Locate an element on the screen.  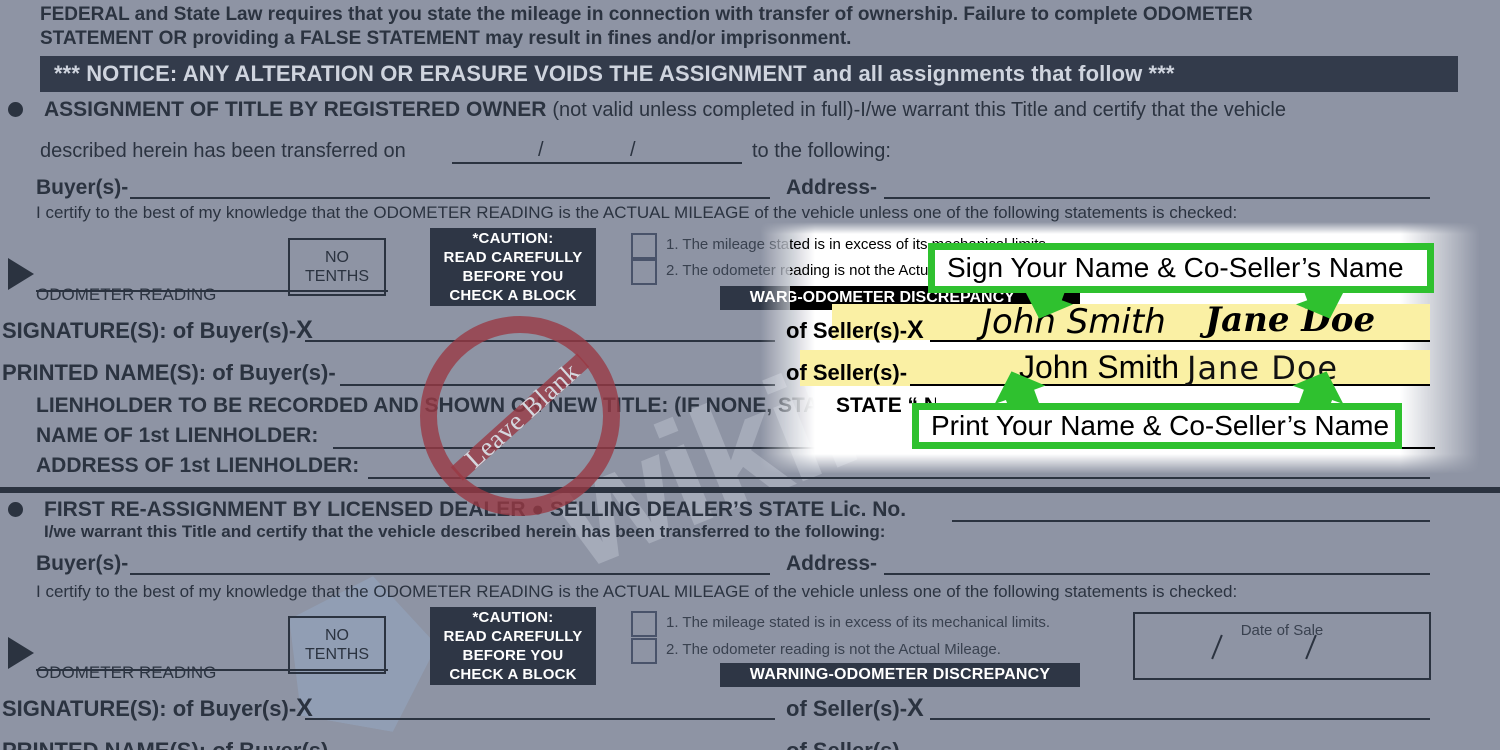
section2-signature-sellers-label: of Seller(s)-X is located at coordinates (855, 708).